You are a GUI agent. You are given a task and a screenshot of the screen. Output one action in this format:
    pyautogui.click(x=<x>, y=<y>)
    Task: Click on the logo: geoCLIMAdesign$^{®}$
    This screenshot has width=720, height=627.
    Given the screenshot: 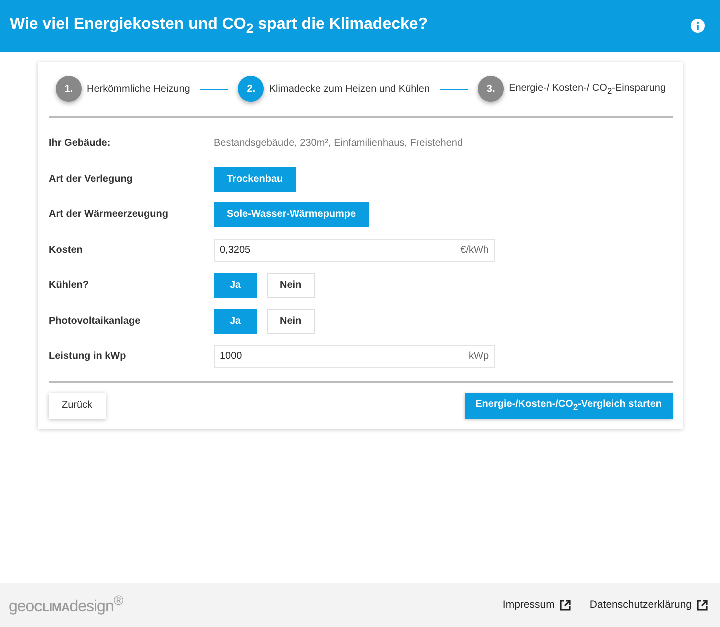 What is the action you would take?
    pyautogui.click(x=66, y=605)
    